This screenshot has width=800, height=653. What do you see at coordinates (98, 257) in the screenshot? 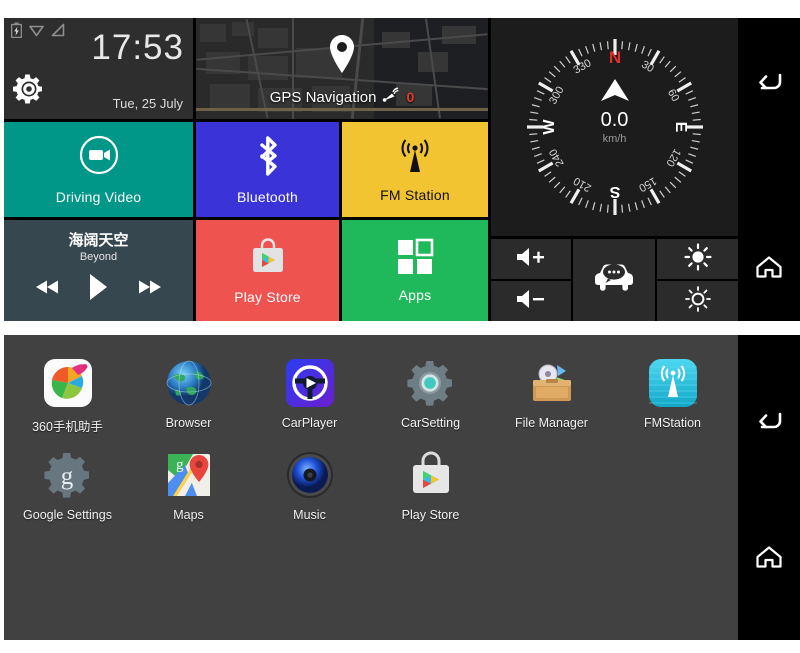
I see `music-artist: Beyond` at bounding box center [98, 257].